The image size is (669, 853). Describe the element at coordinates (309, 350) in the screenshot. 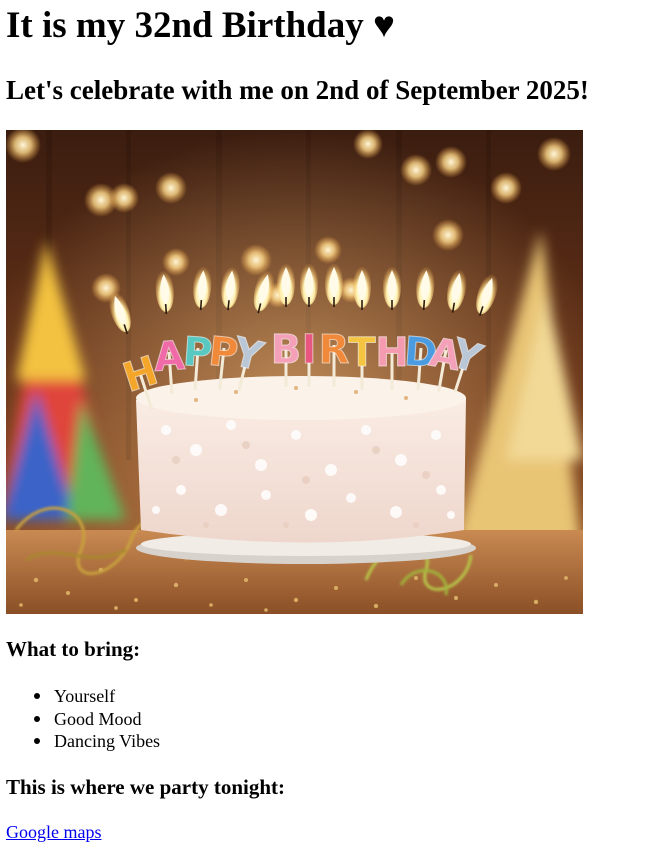

I see `svg-text: I` at that location.